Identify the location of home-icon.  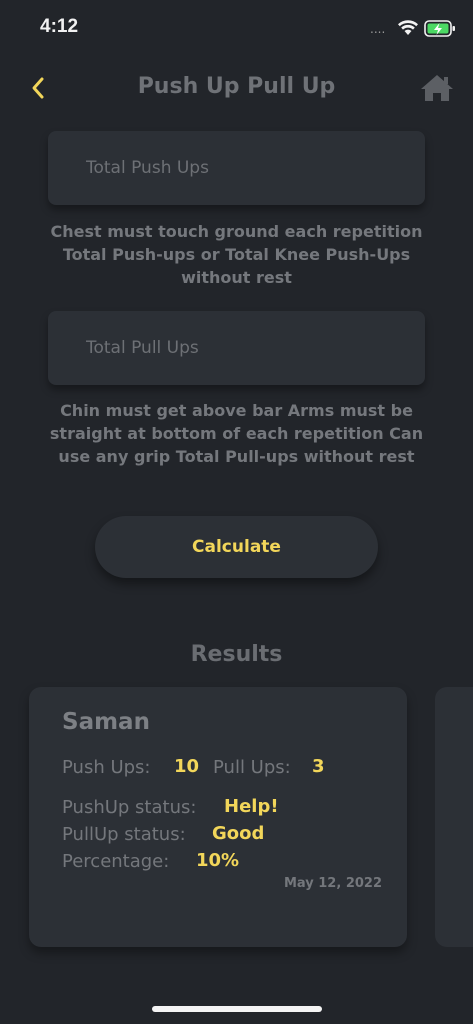
(437, 88).